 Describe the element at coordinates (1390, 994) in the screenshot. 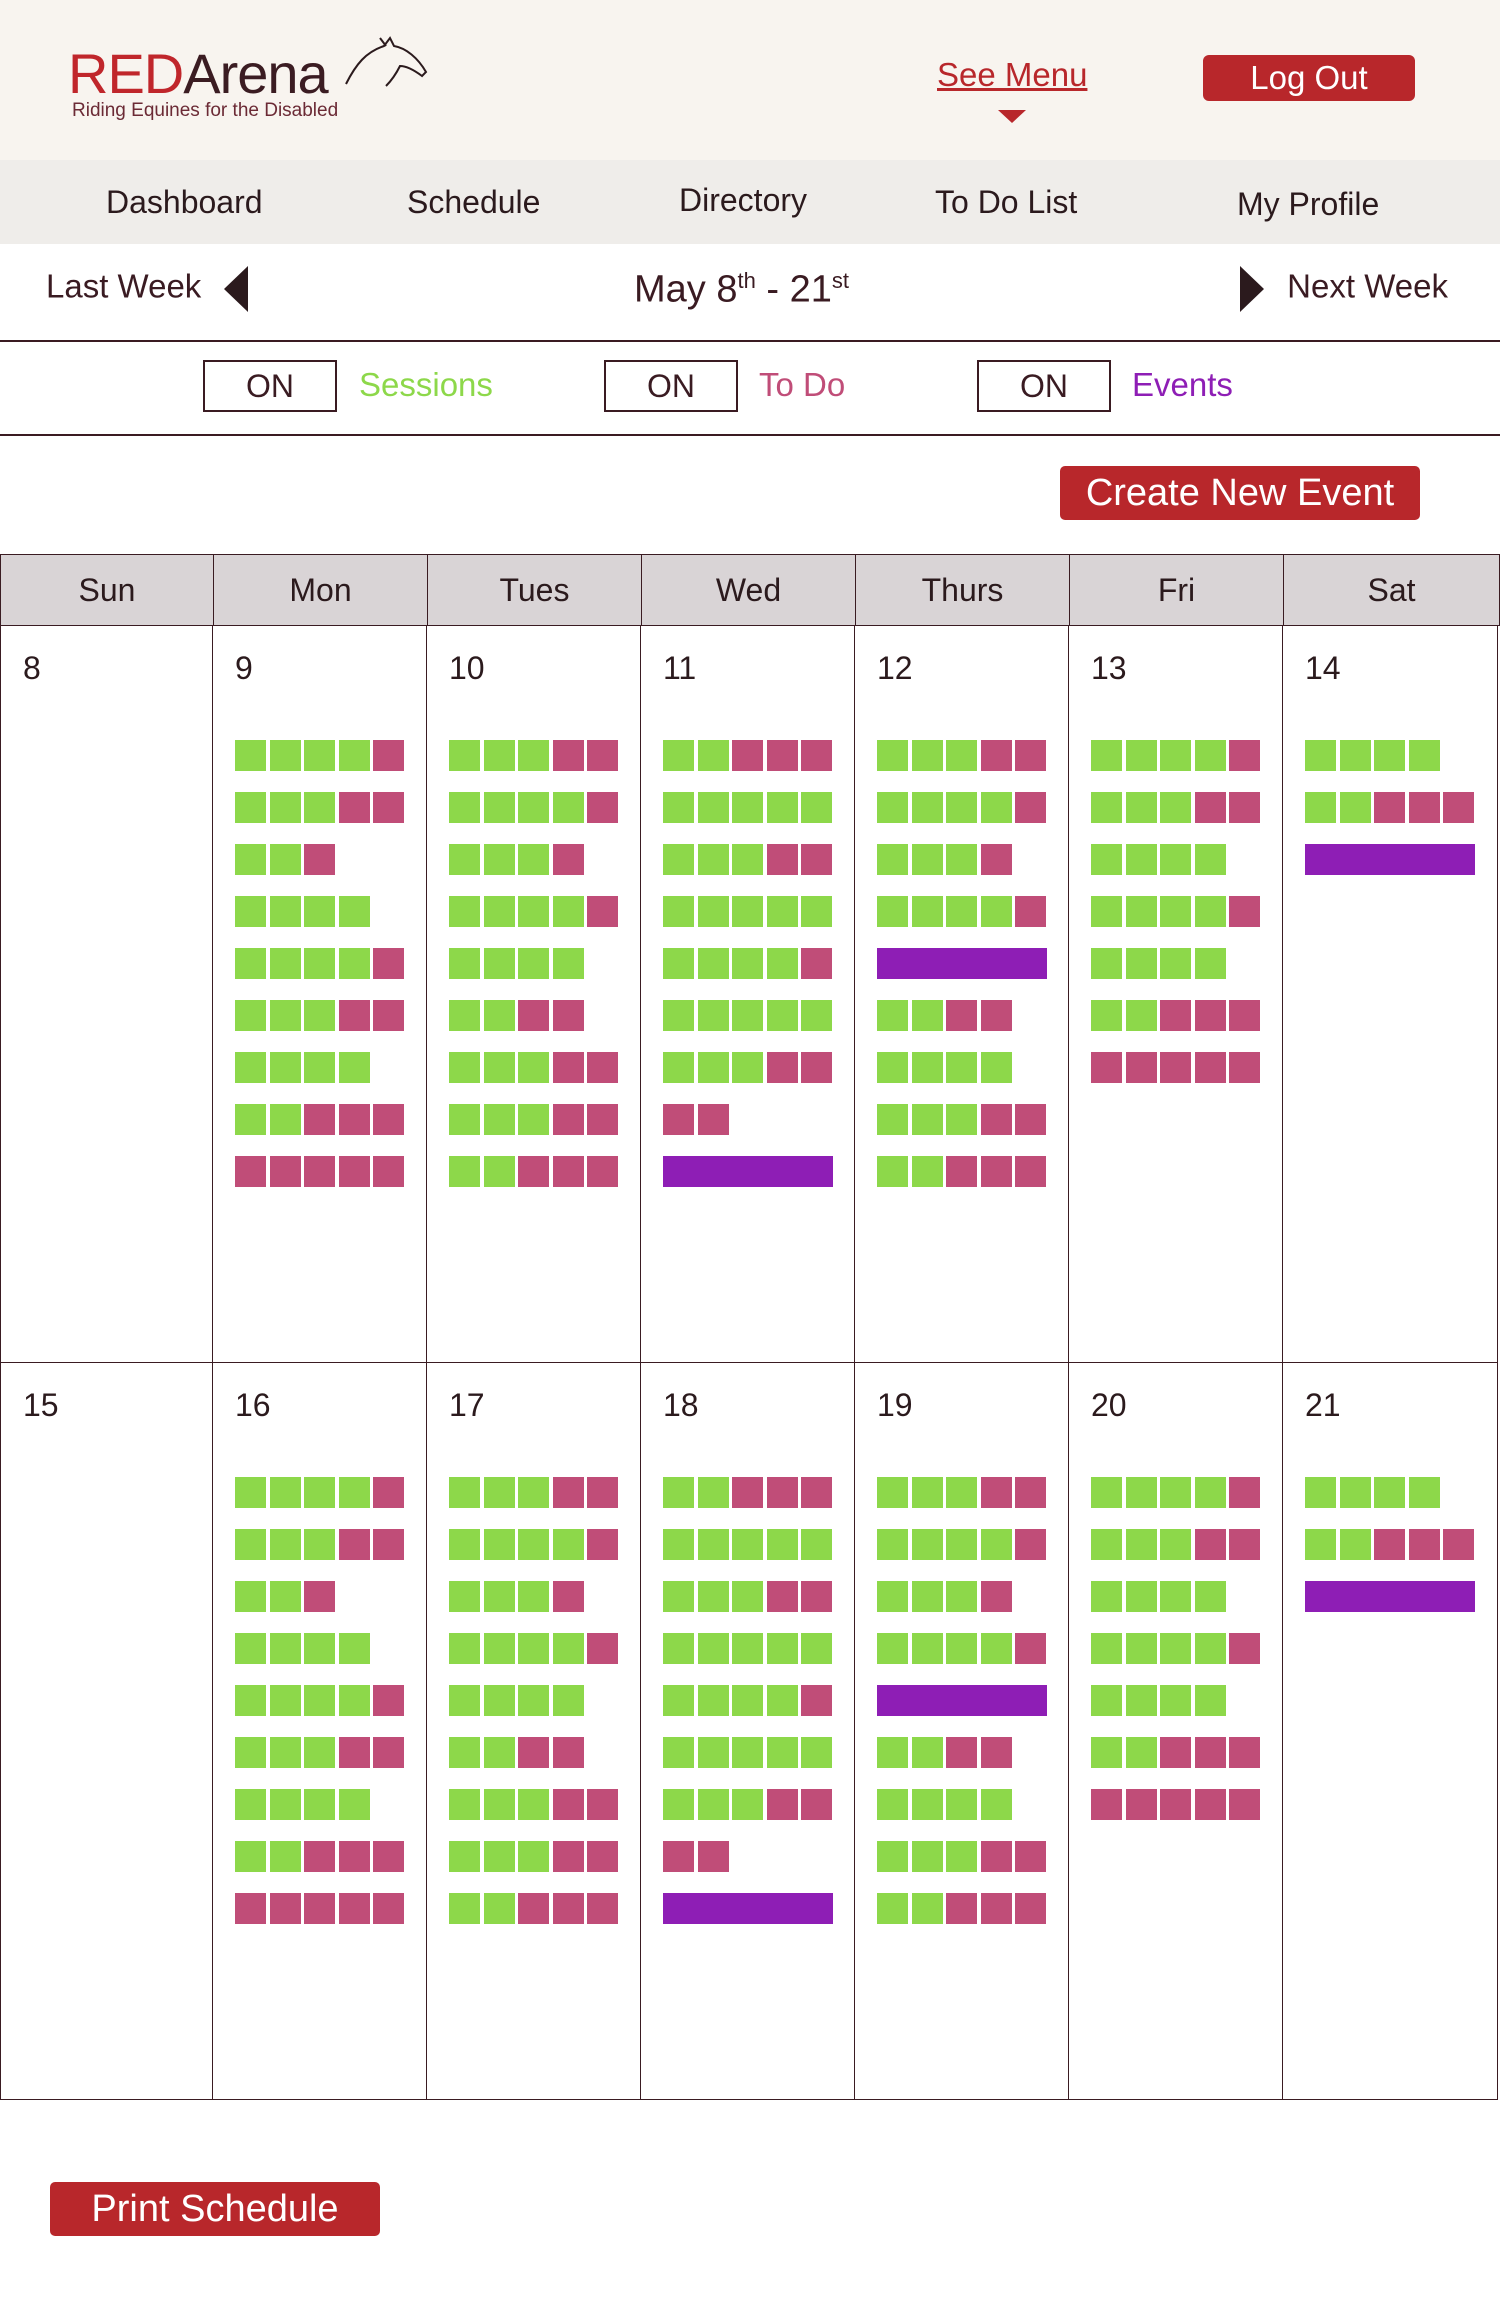

I see `day-cell: 14` at that location.